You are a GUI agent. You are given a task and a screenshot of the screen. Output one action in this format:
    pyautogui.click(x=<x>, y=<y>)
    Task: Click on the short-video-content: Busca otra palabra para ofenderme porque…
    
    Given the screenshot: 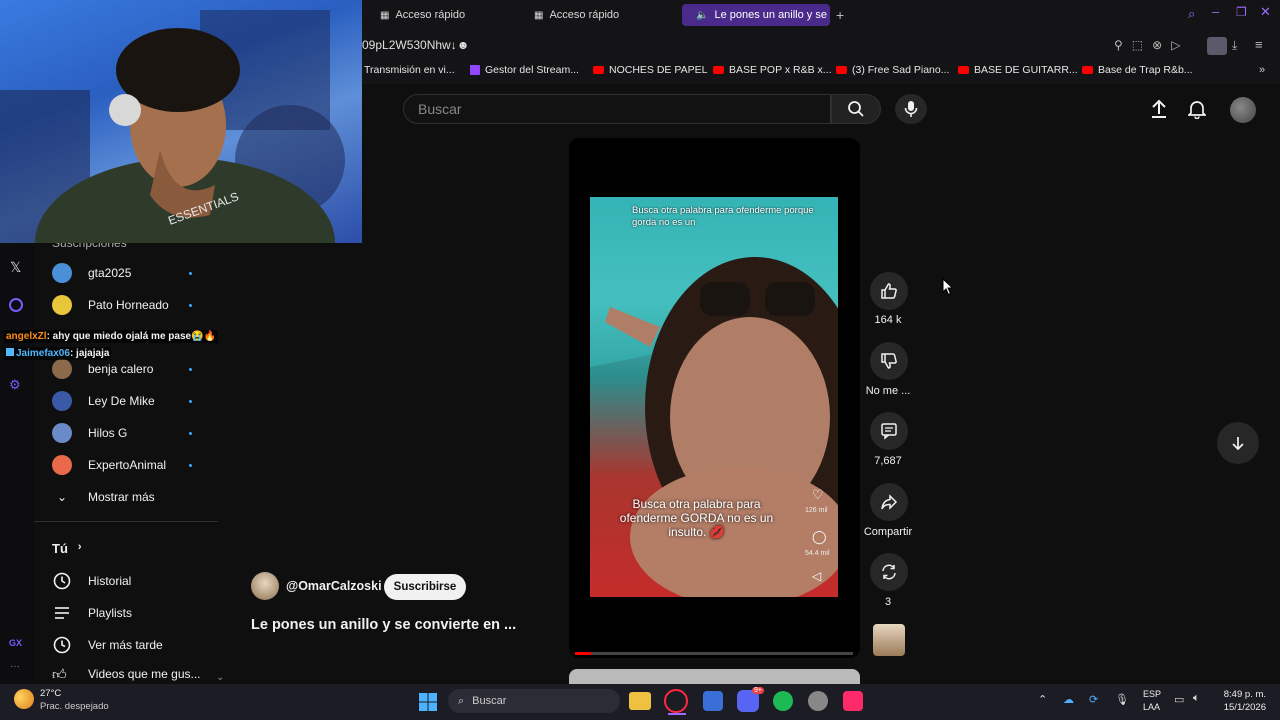 What is the action you would take?
    pyautogui.click(x=714, y=397)
    